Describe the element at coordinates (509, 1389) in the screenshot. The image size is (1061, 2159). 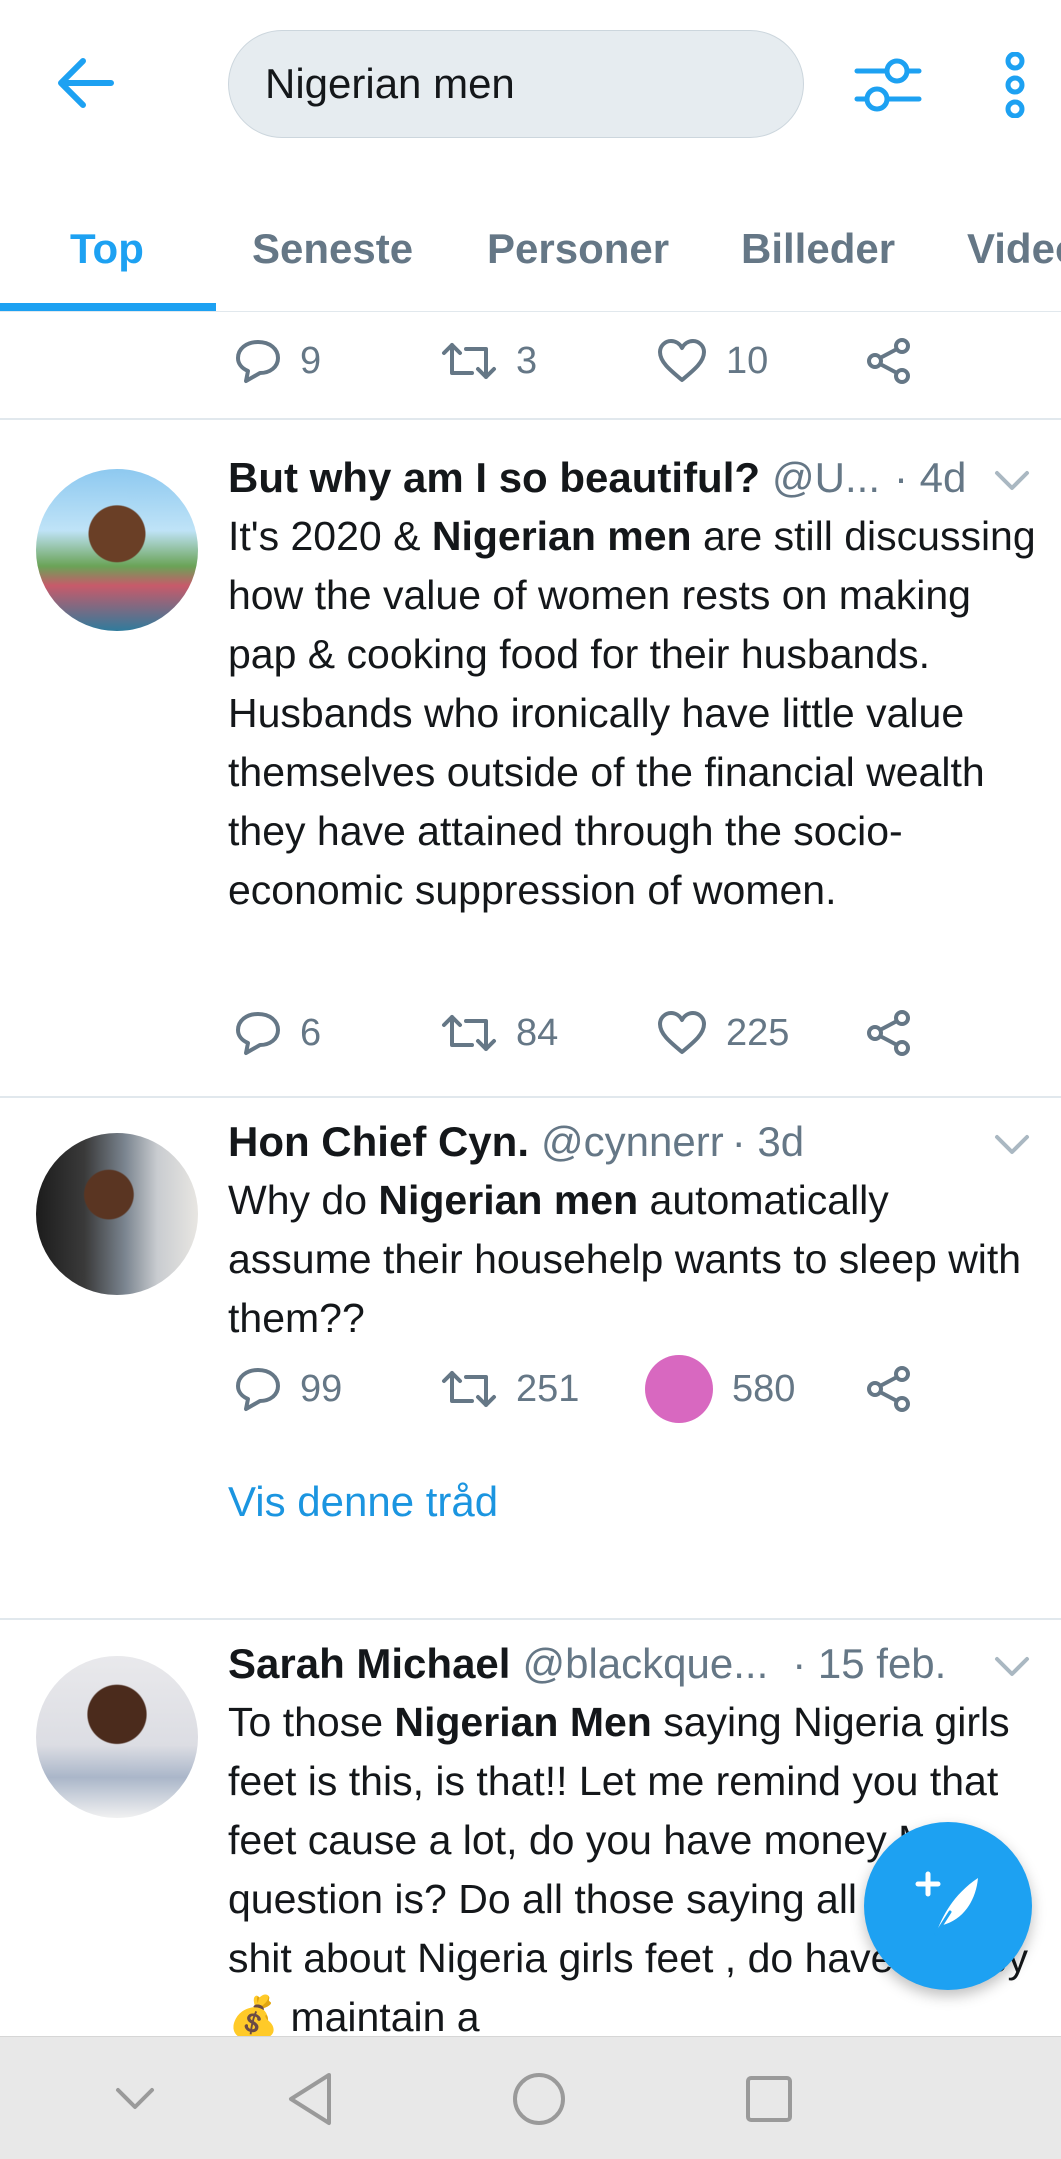
I see `retweet-button: 251` at that location.